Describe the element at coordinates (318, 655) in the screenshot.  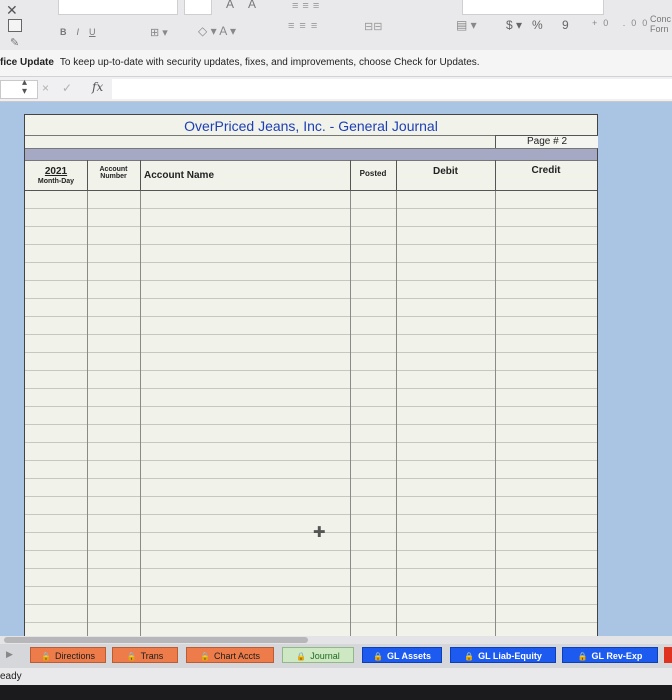
I see `tab-journal: 🔒 Journal` at that location.